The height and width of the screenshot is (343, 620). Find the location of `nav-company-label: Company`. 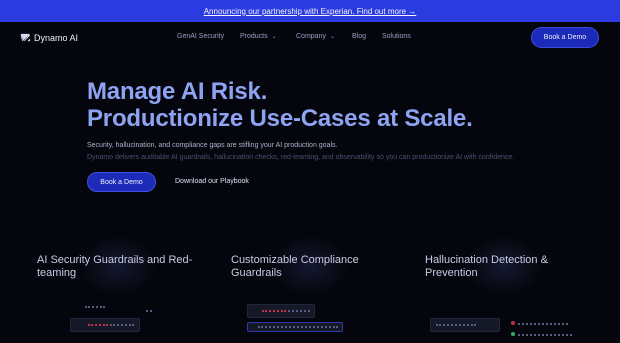

nav-company-label: Company is located at coordinates (311, 36).